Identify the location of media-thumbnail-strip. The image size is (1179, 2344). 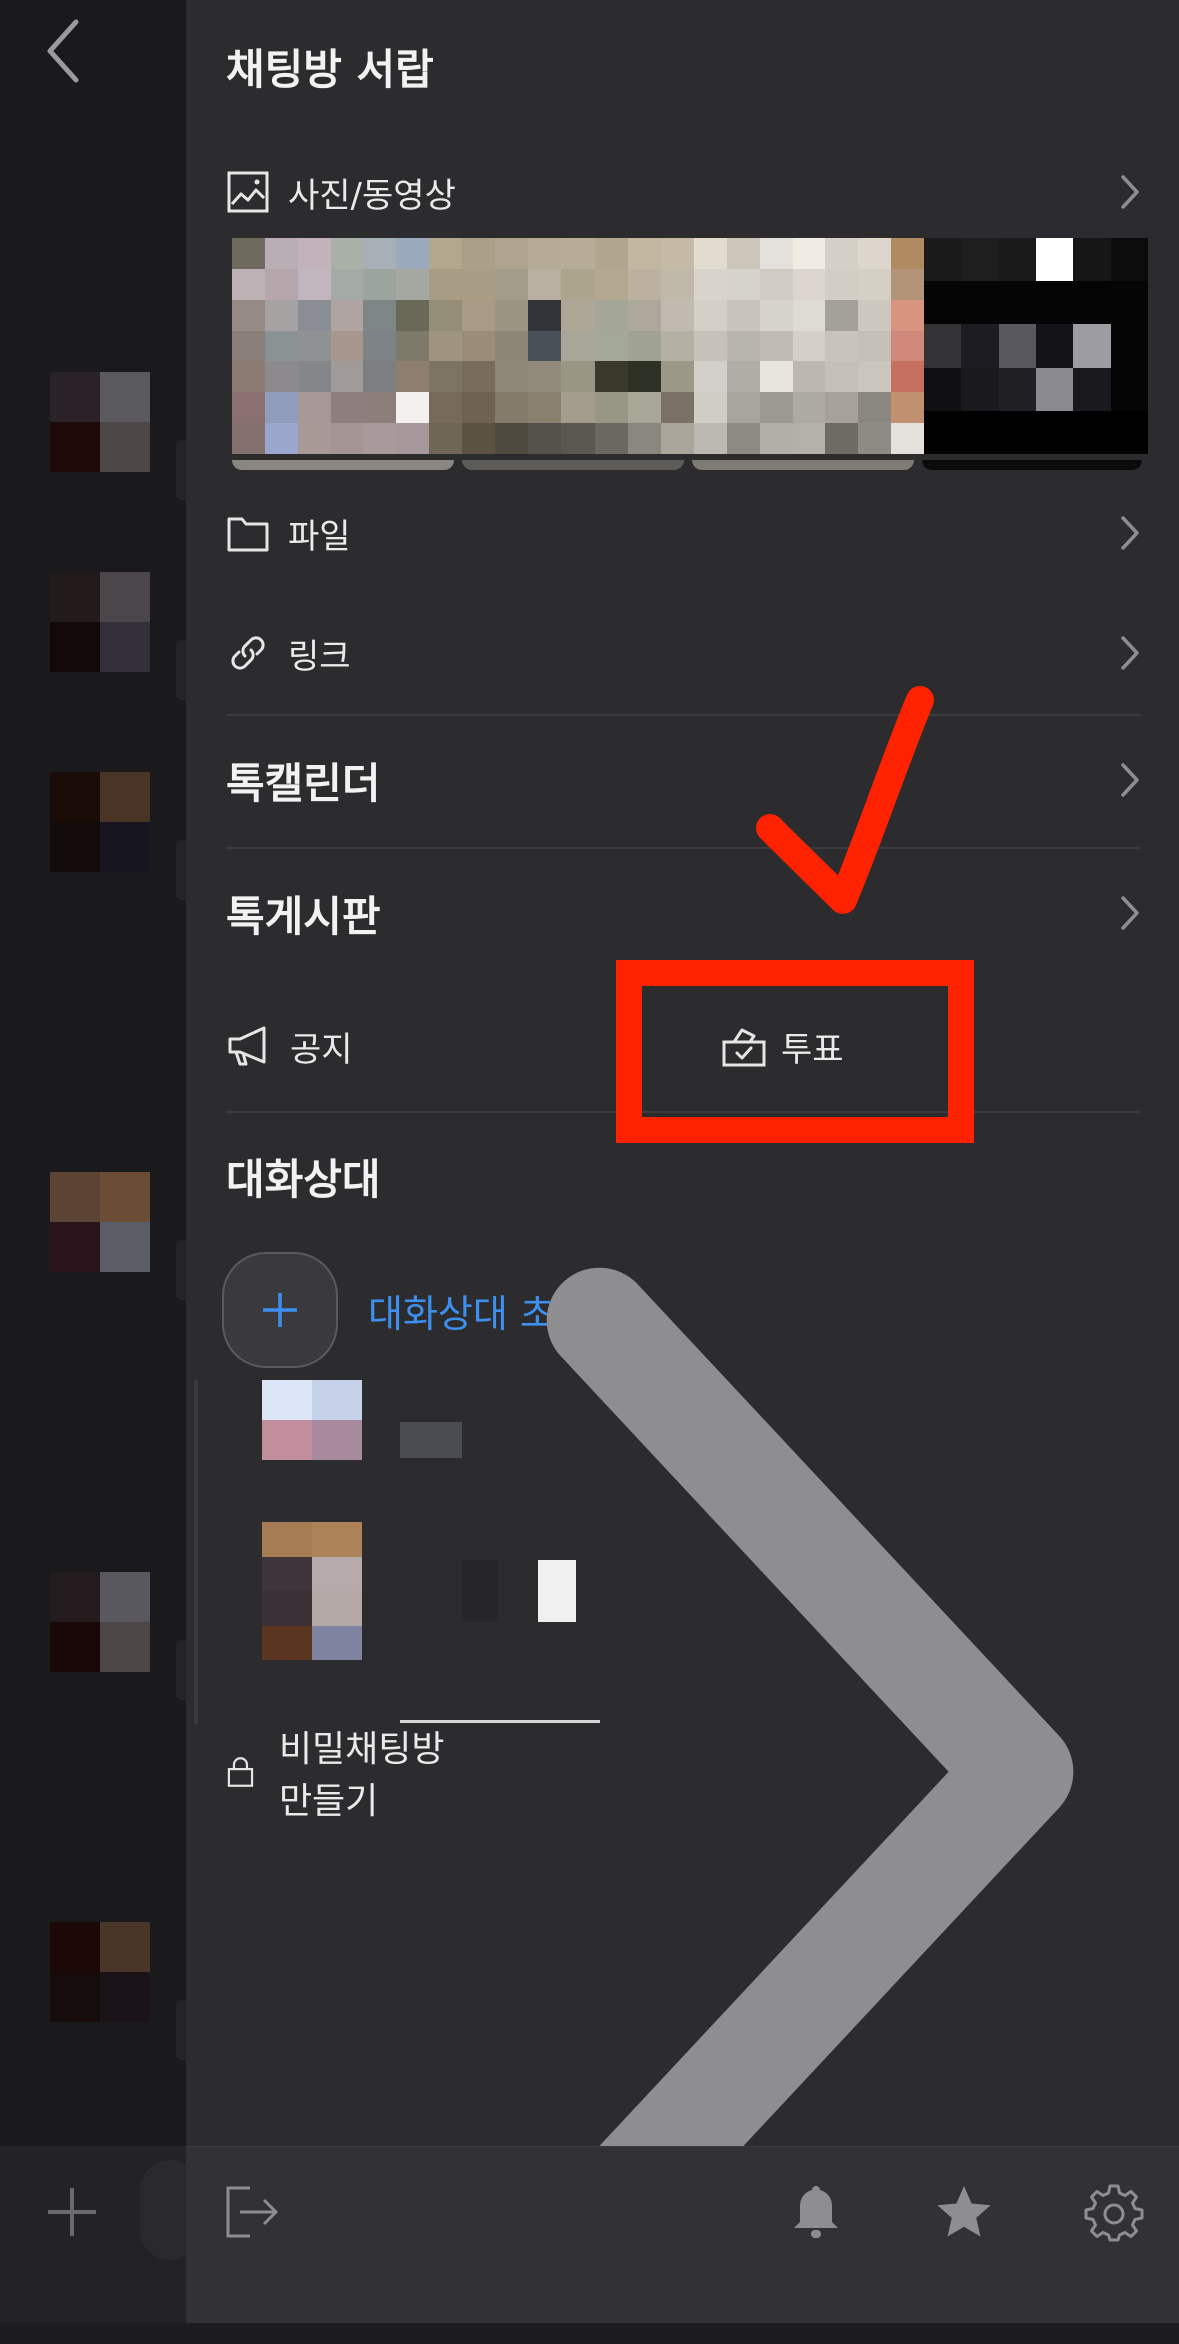
(690, 356).